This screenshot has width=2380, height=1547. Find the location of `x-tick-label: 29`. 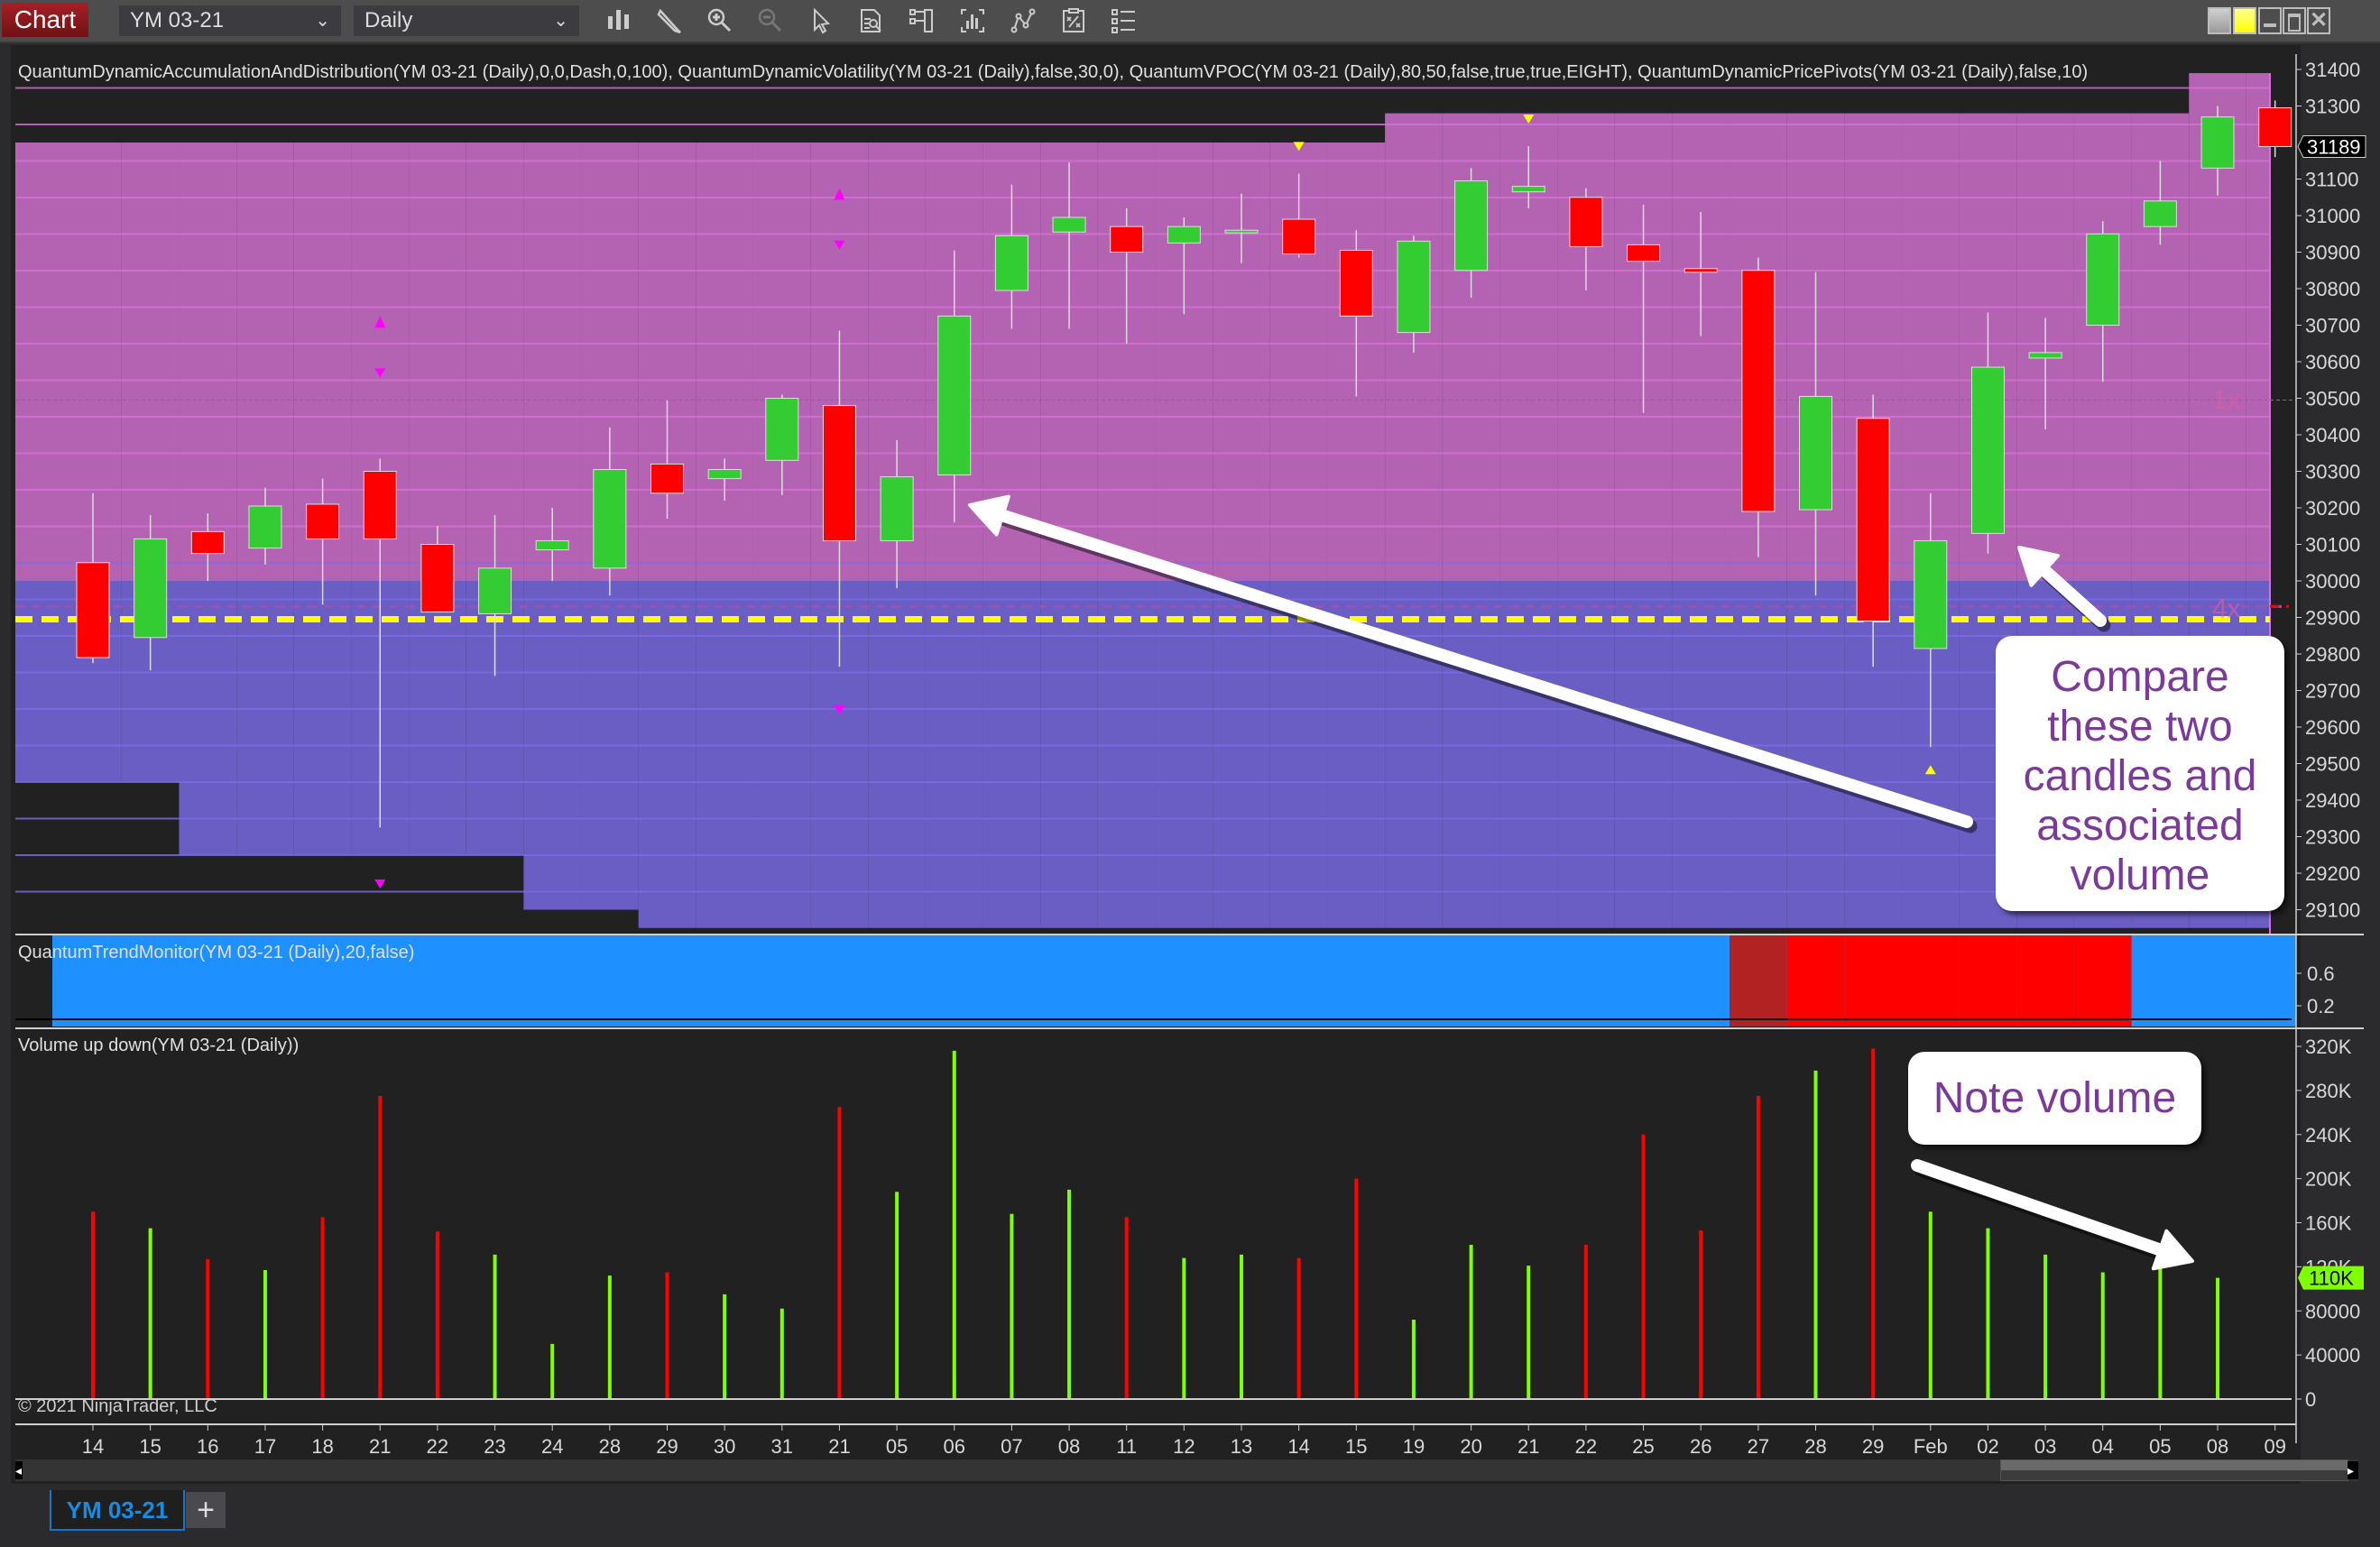

x-tick-label: 29 is located at coordinates (667, 1447).